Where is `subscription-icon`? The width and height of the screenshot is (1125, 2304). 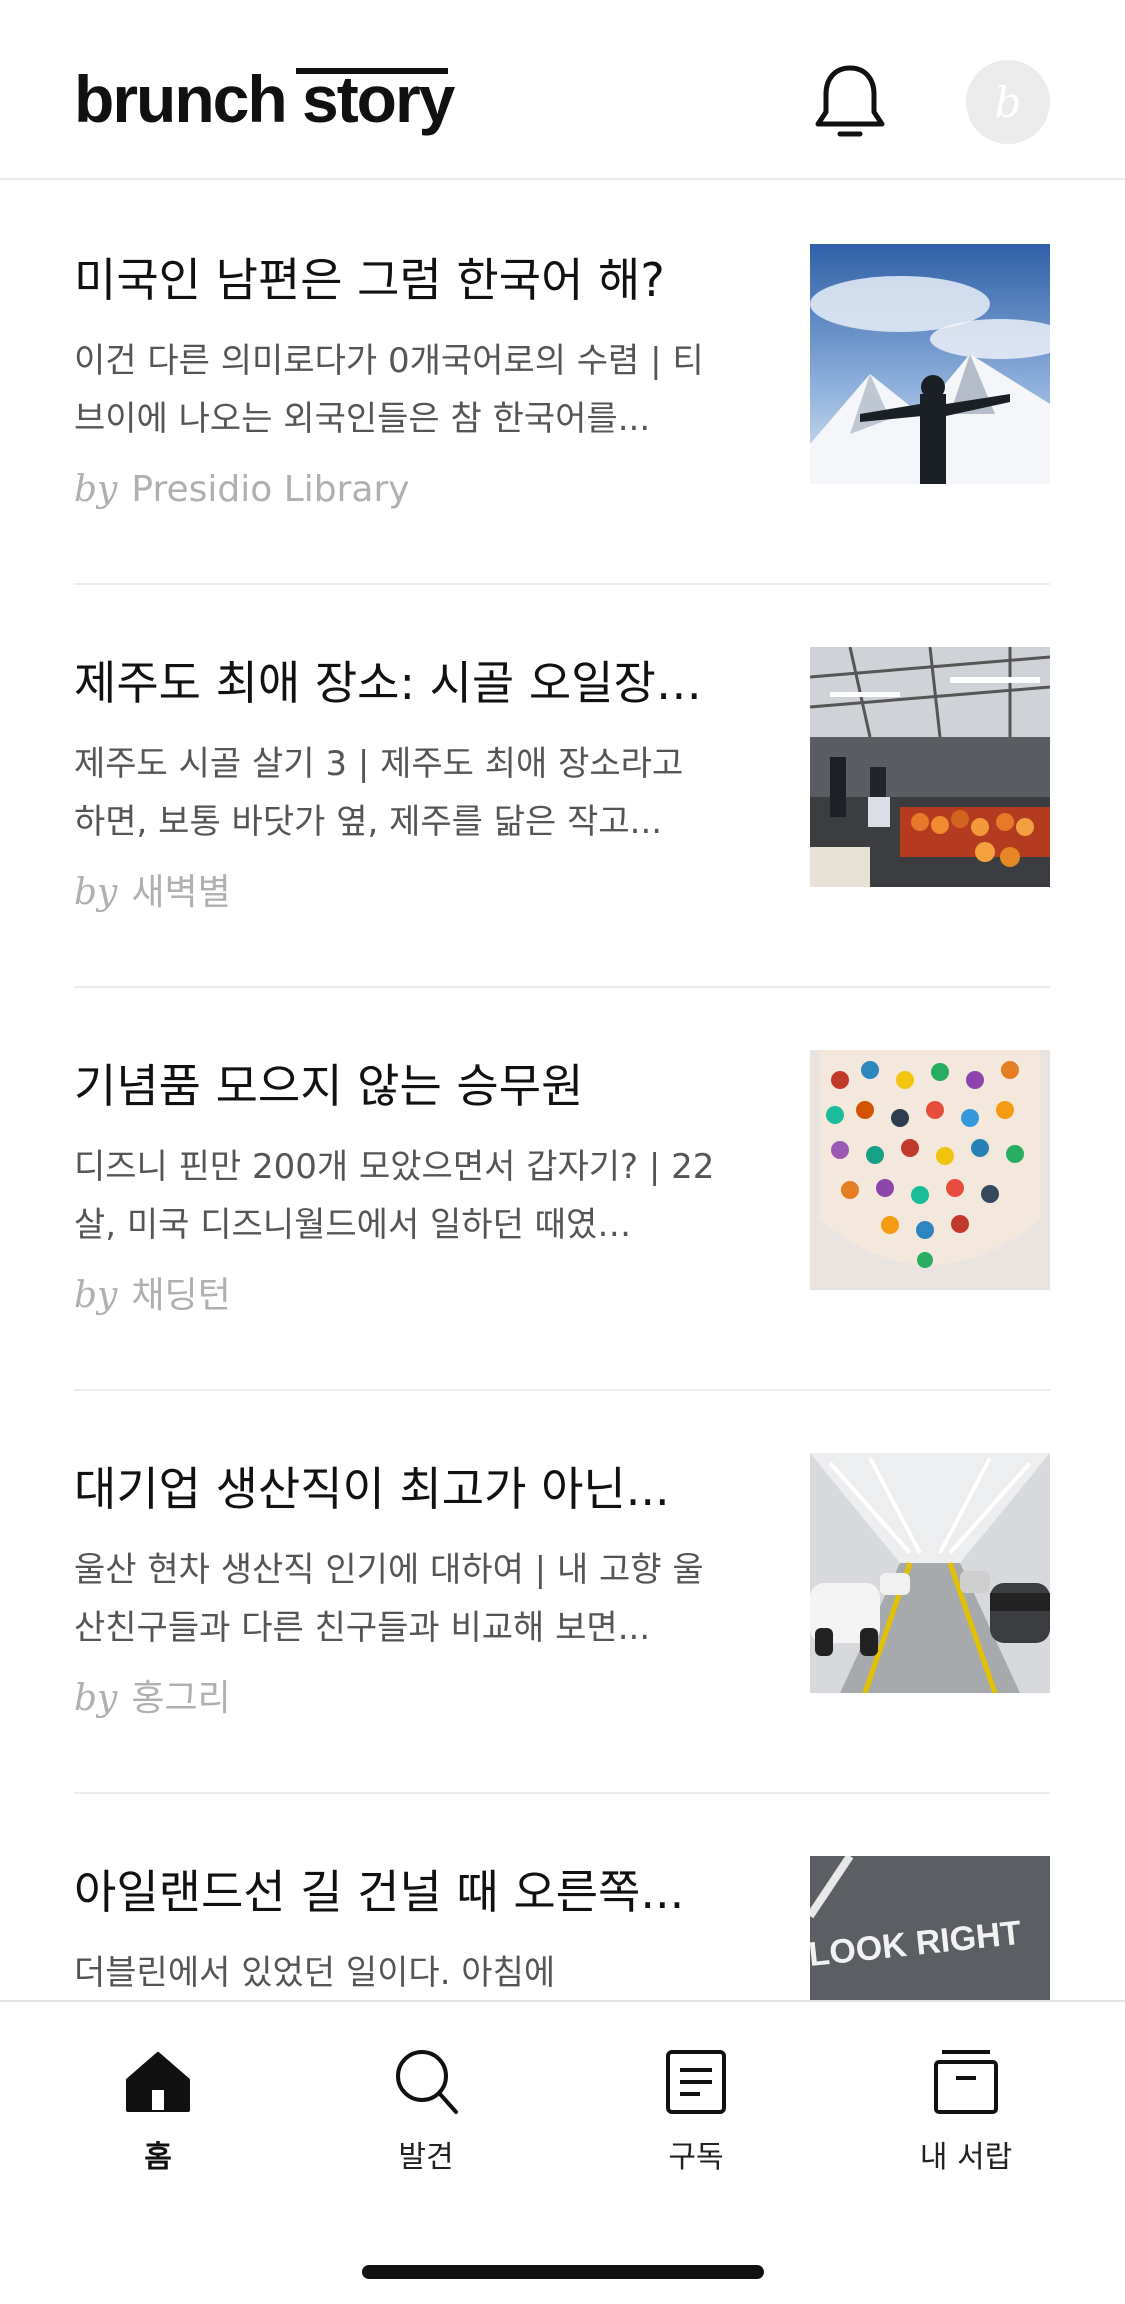
subscription-icon is located at coordinates (696, 2082).